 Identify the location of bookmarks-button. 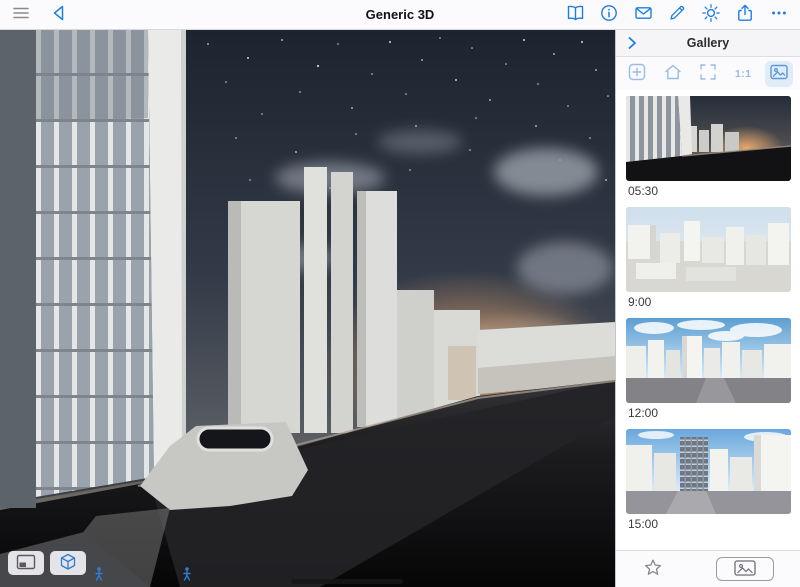
(575, 15).